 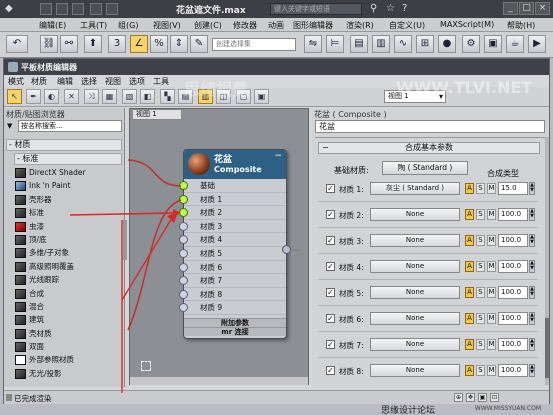 What do you see at coordinates (425, 168) in the screenshot?
I see `base-material-button: 陶 ( Standard )` at bounding box center [425, 168].